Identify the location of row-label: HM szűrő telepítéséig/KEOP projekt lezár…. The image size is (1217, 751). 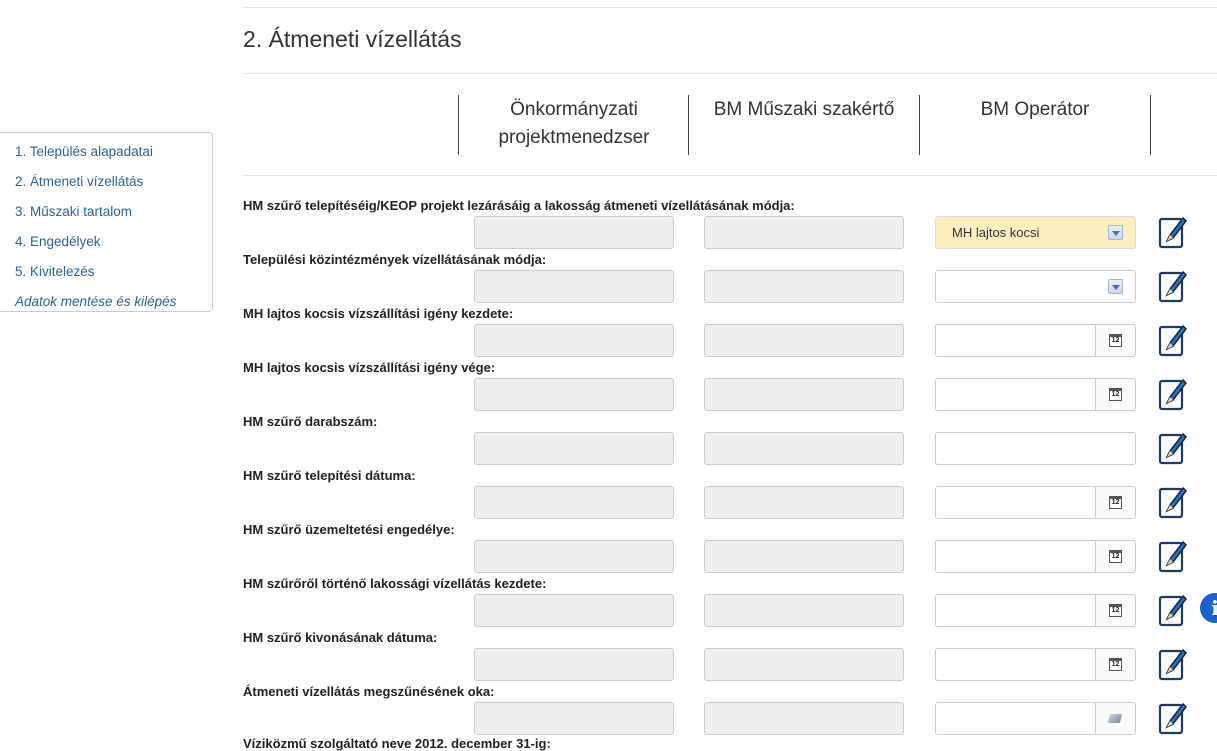
(519, 205).